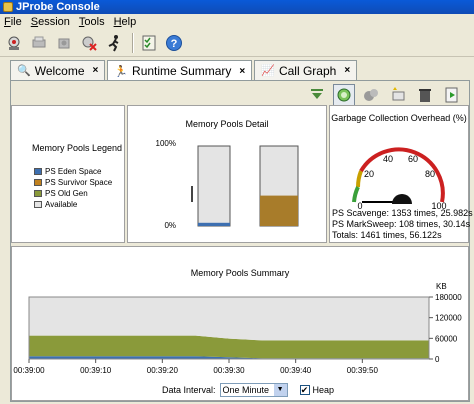 This screenshot has width=474, height=404. I want to click on y-tick-label: 180000, so click(448, 297).